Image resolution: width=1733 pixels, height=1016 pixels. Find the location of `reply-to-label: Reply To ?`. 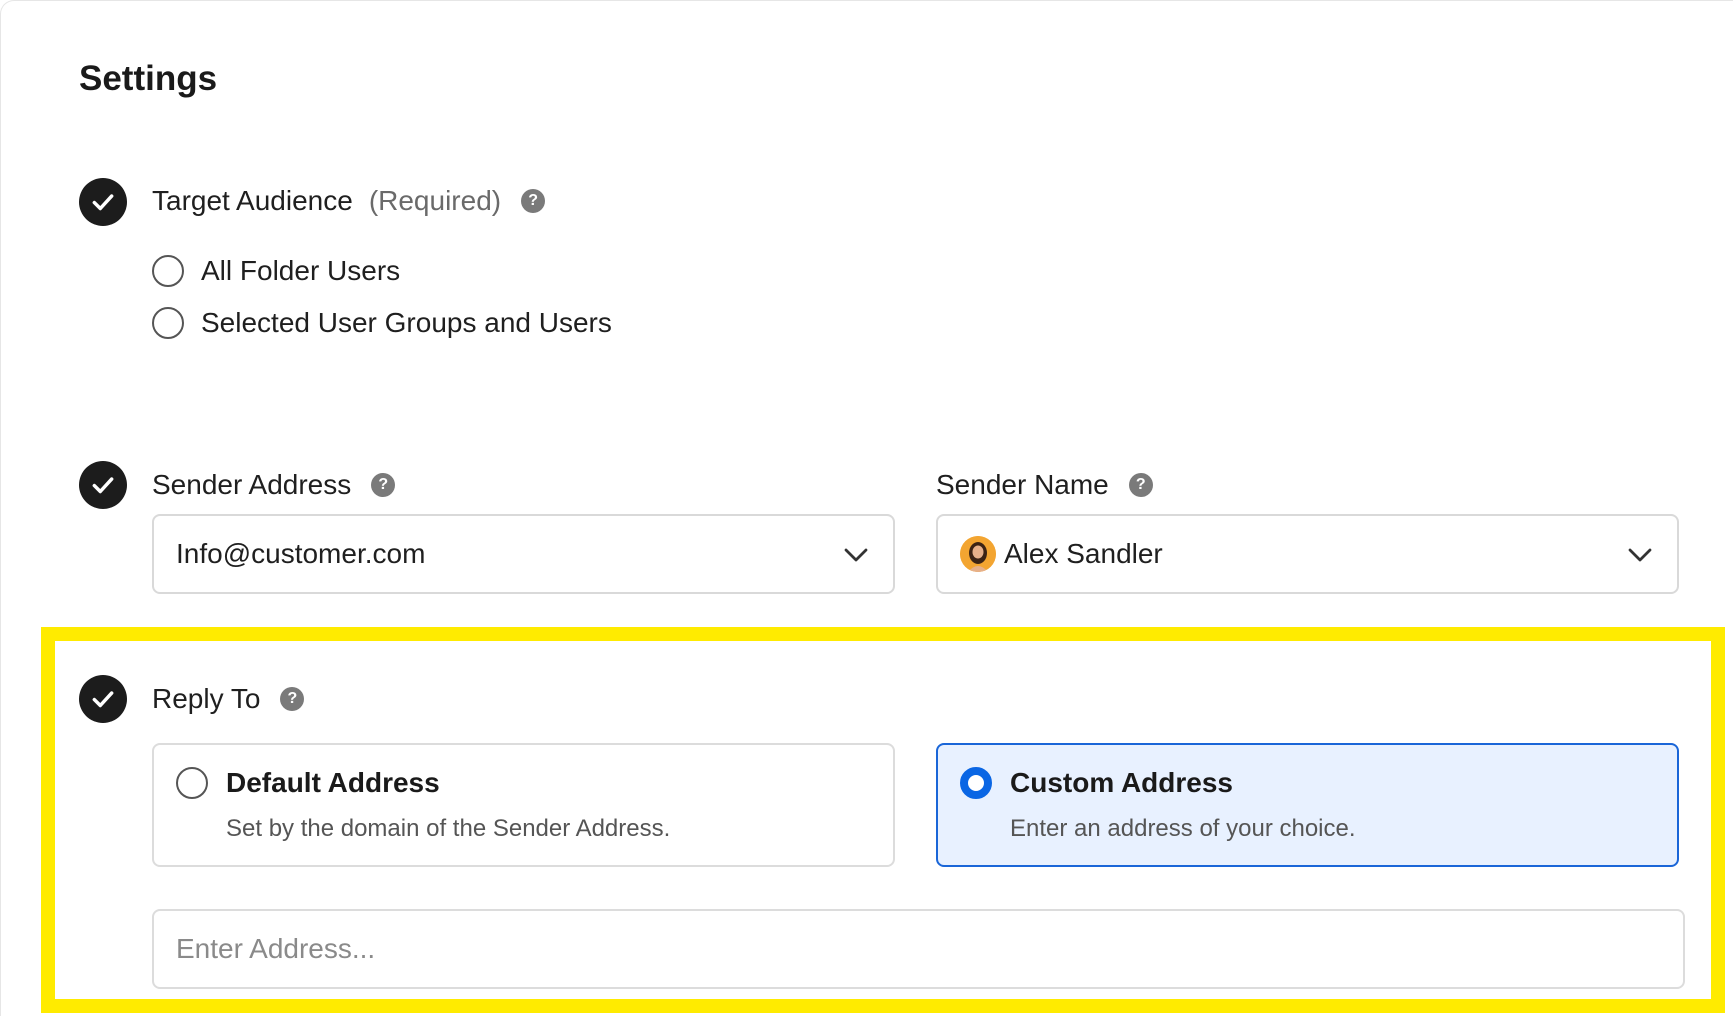

reply-to-label: Reply To ? is located at coordinates (228, 699).